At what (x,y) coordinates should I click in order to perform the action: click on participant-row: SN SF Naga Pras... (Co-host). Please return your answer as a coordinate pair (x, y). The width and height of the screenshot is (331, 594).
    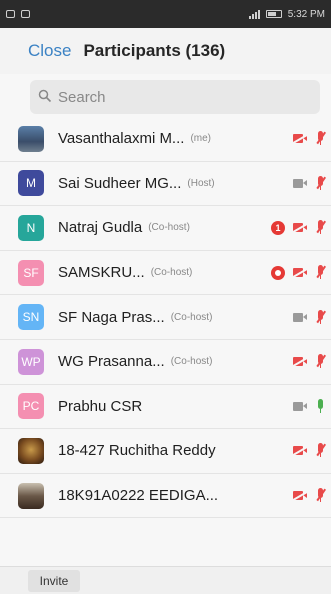
    Looking at the image, I should click on (165, 317).